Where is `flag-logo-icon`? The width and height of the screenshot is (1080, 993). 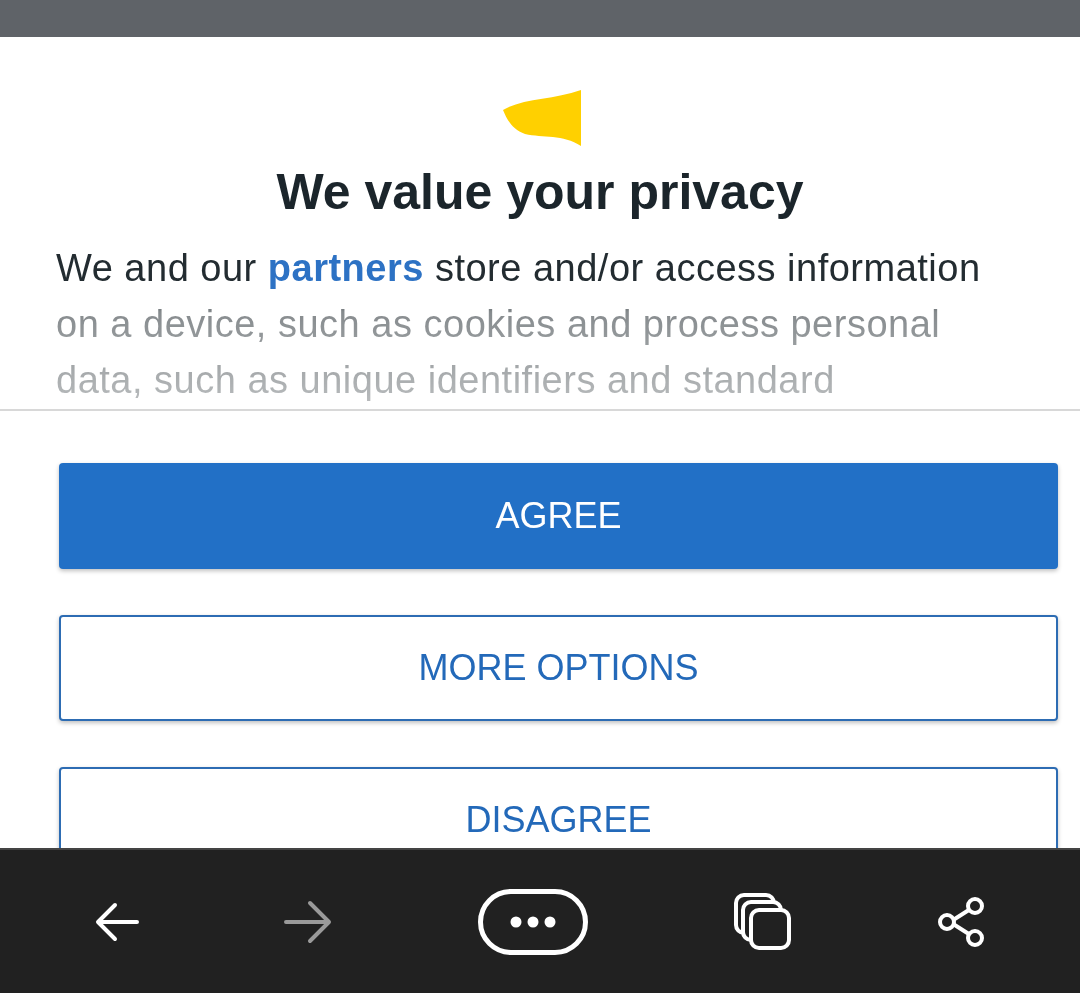 flag-logo-icon is located at coordinates (542, 118).